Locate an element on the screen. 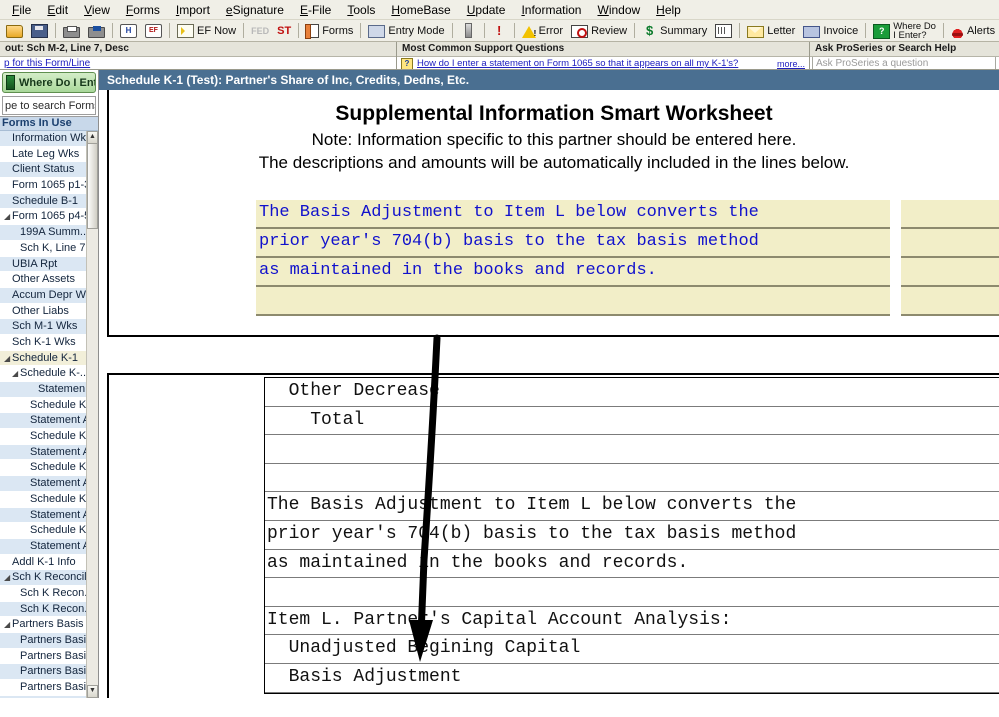 Image resolution: width=999 pixels, height=717 pixels. menu-item-update: Update is located at coordinates (486, 10).